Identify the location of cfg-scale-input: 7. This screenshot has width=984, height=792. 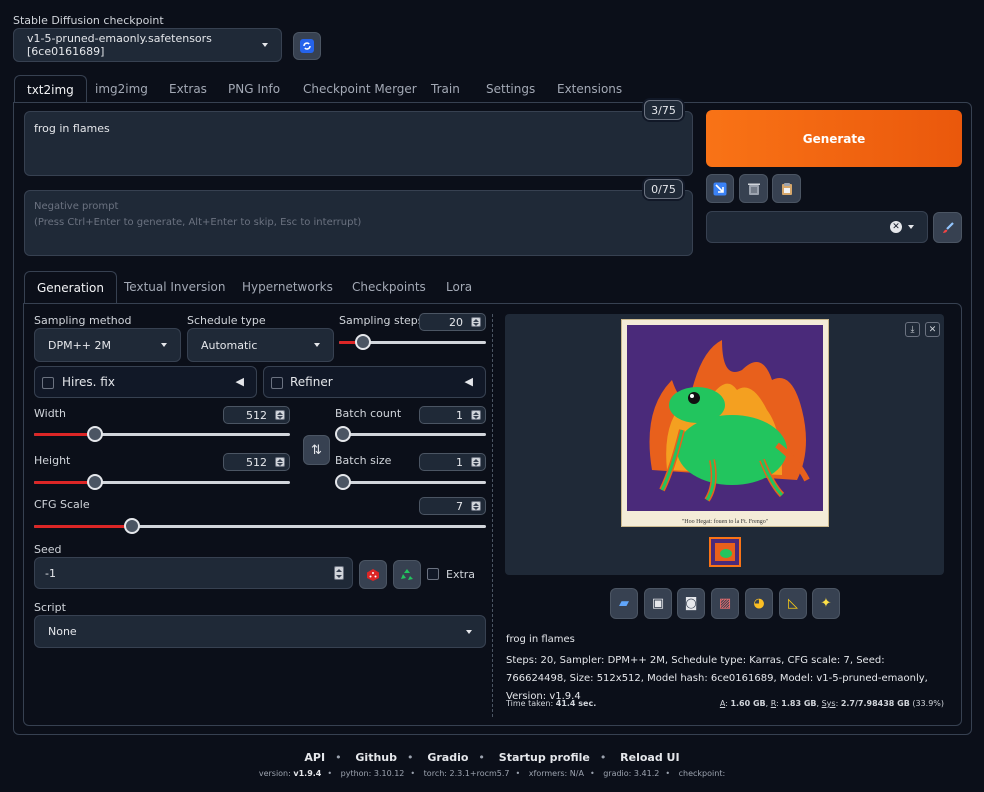
(452, 506).